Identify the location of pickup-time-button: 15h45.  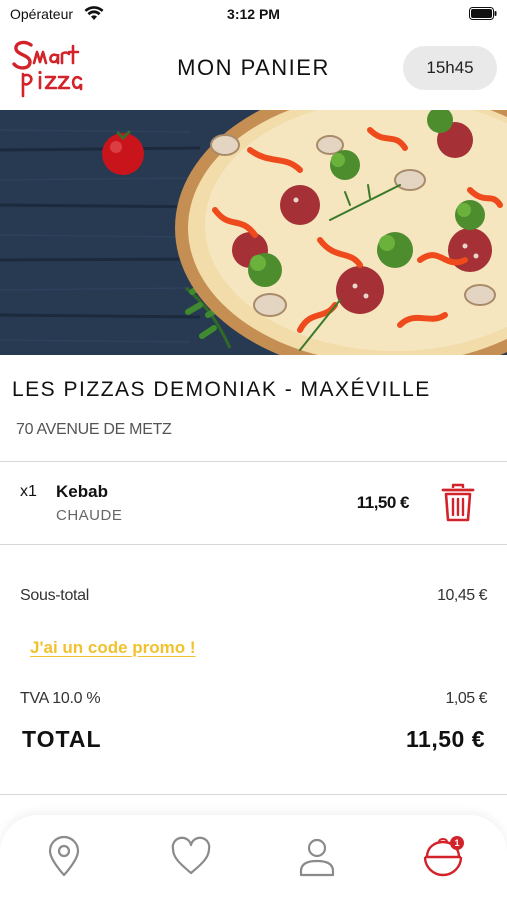
(450, 68).